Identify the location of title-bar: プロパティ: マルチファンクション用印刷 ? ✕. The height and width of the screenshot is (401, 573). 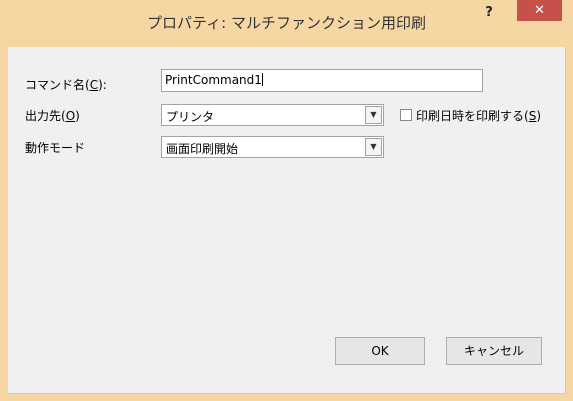
(286, 23).